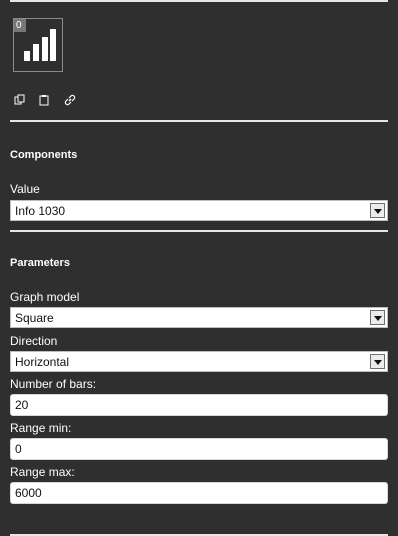  Describe the element at coordinates (34, 341) in the screenshot. I see `direction-label: Direction` at that location.